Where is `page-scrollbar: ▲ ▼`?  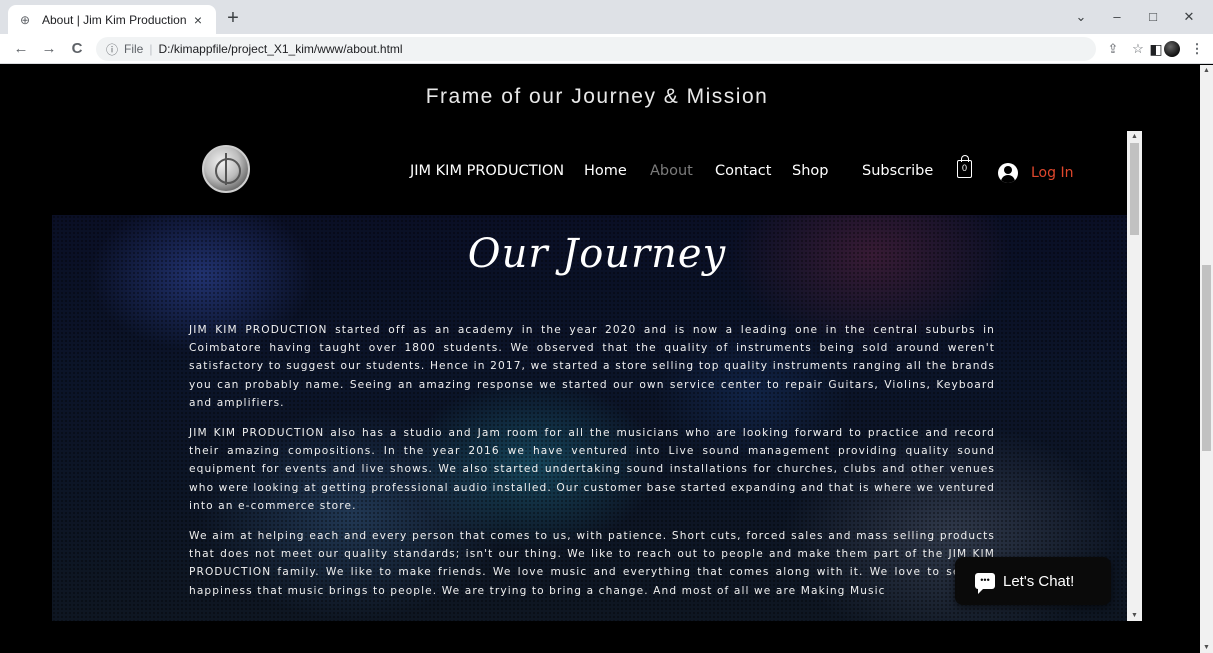
page-scrollbar: ▲ ▼ is located at coordinates (1206, 359).